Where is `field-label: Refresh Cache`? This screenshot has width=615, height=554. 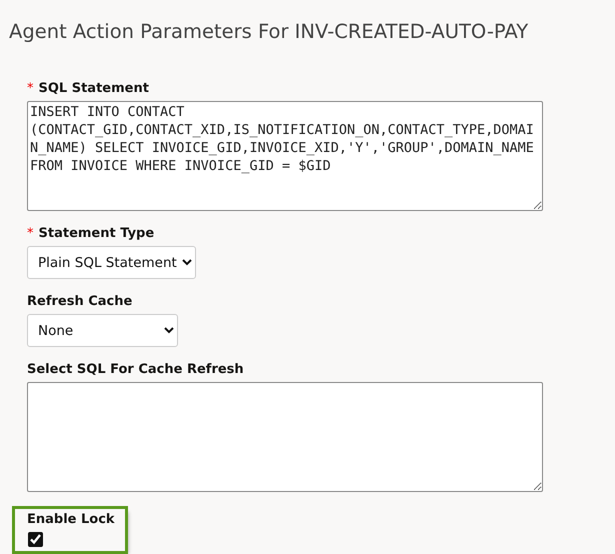
field-label: Refresh Cache is located at coordinates (79, 301).